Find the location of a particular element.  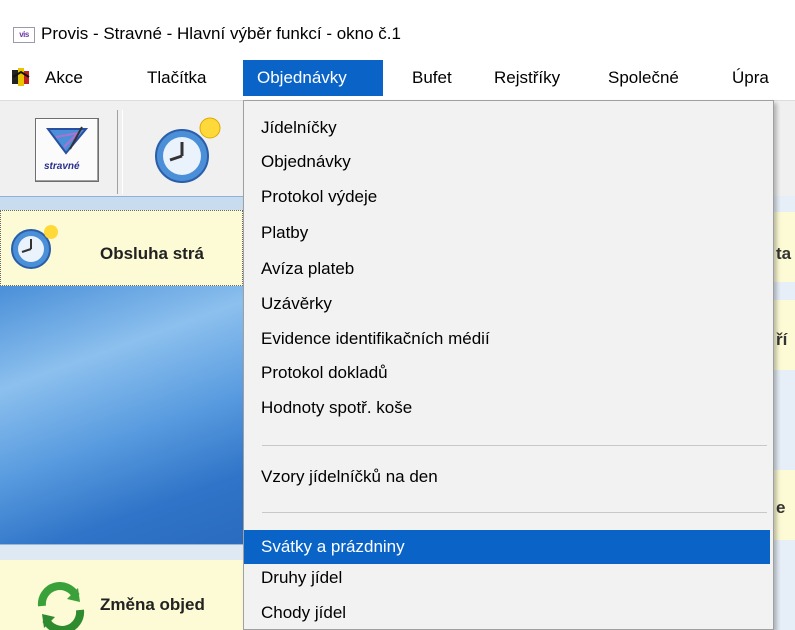

clock-toolbar-button is located at coordinates (190, 152).